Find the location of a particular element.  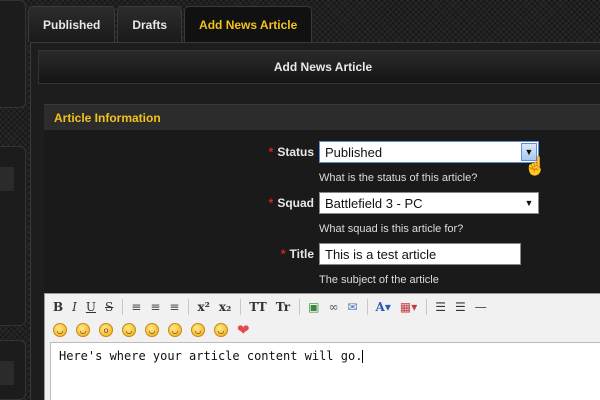

bold-button: B is located at coordinates (58, 307).